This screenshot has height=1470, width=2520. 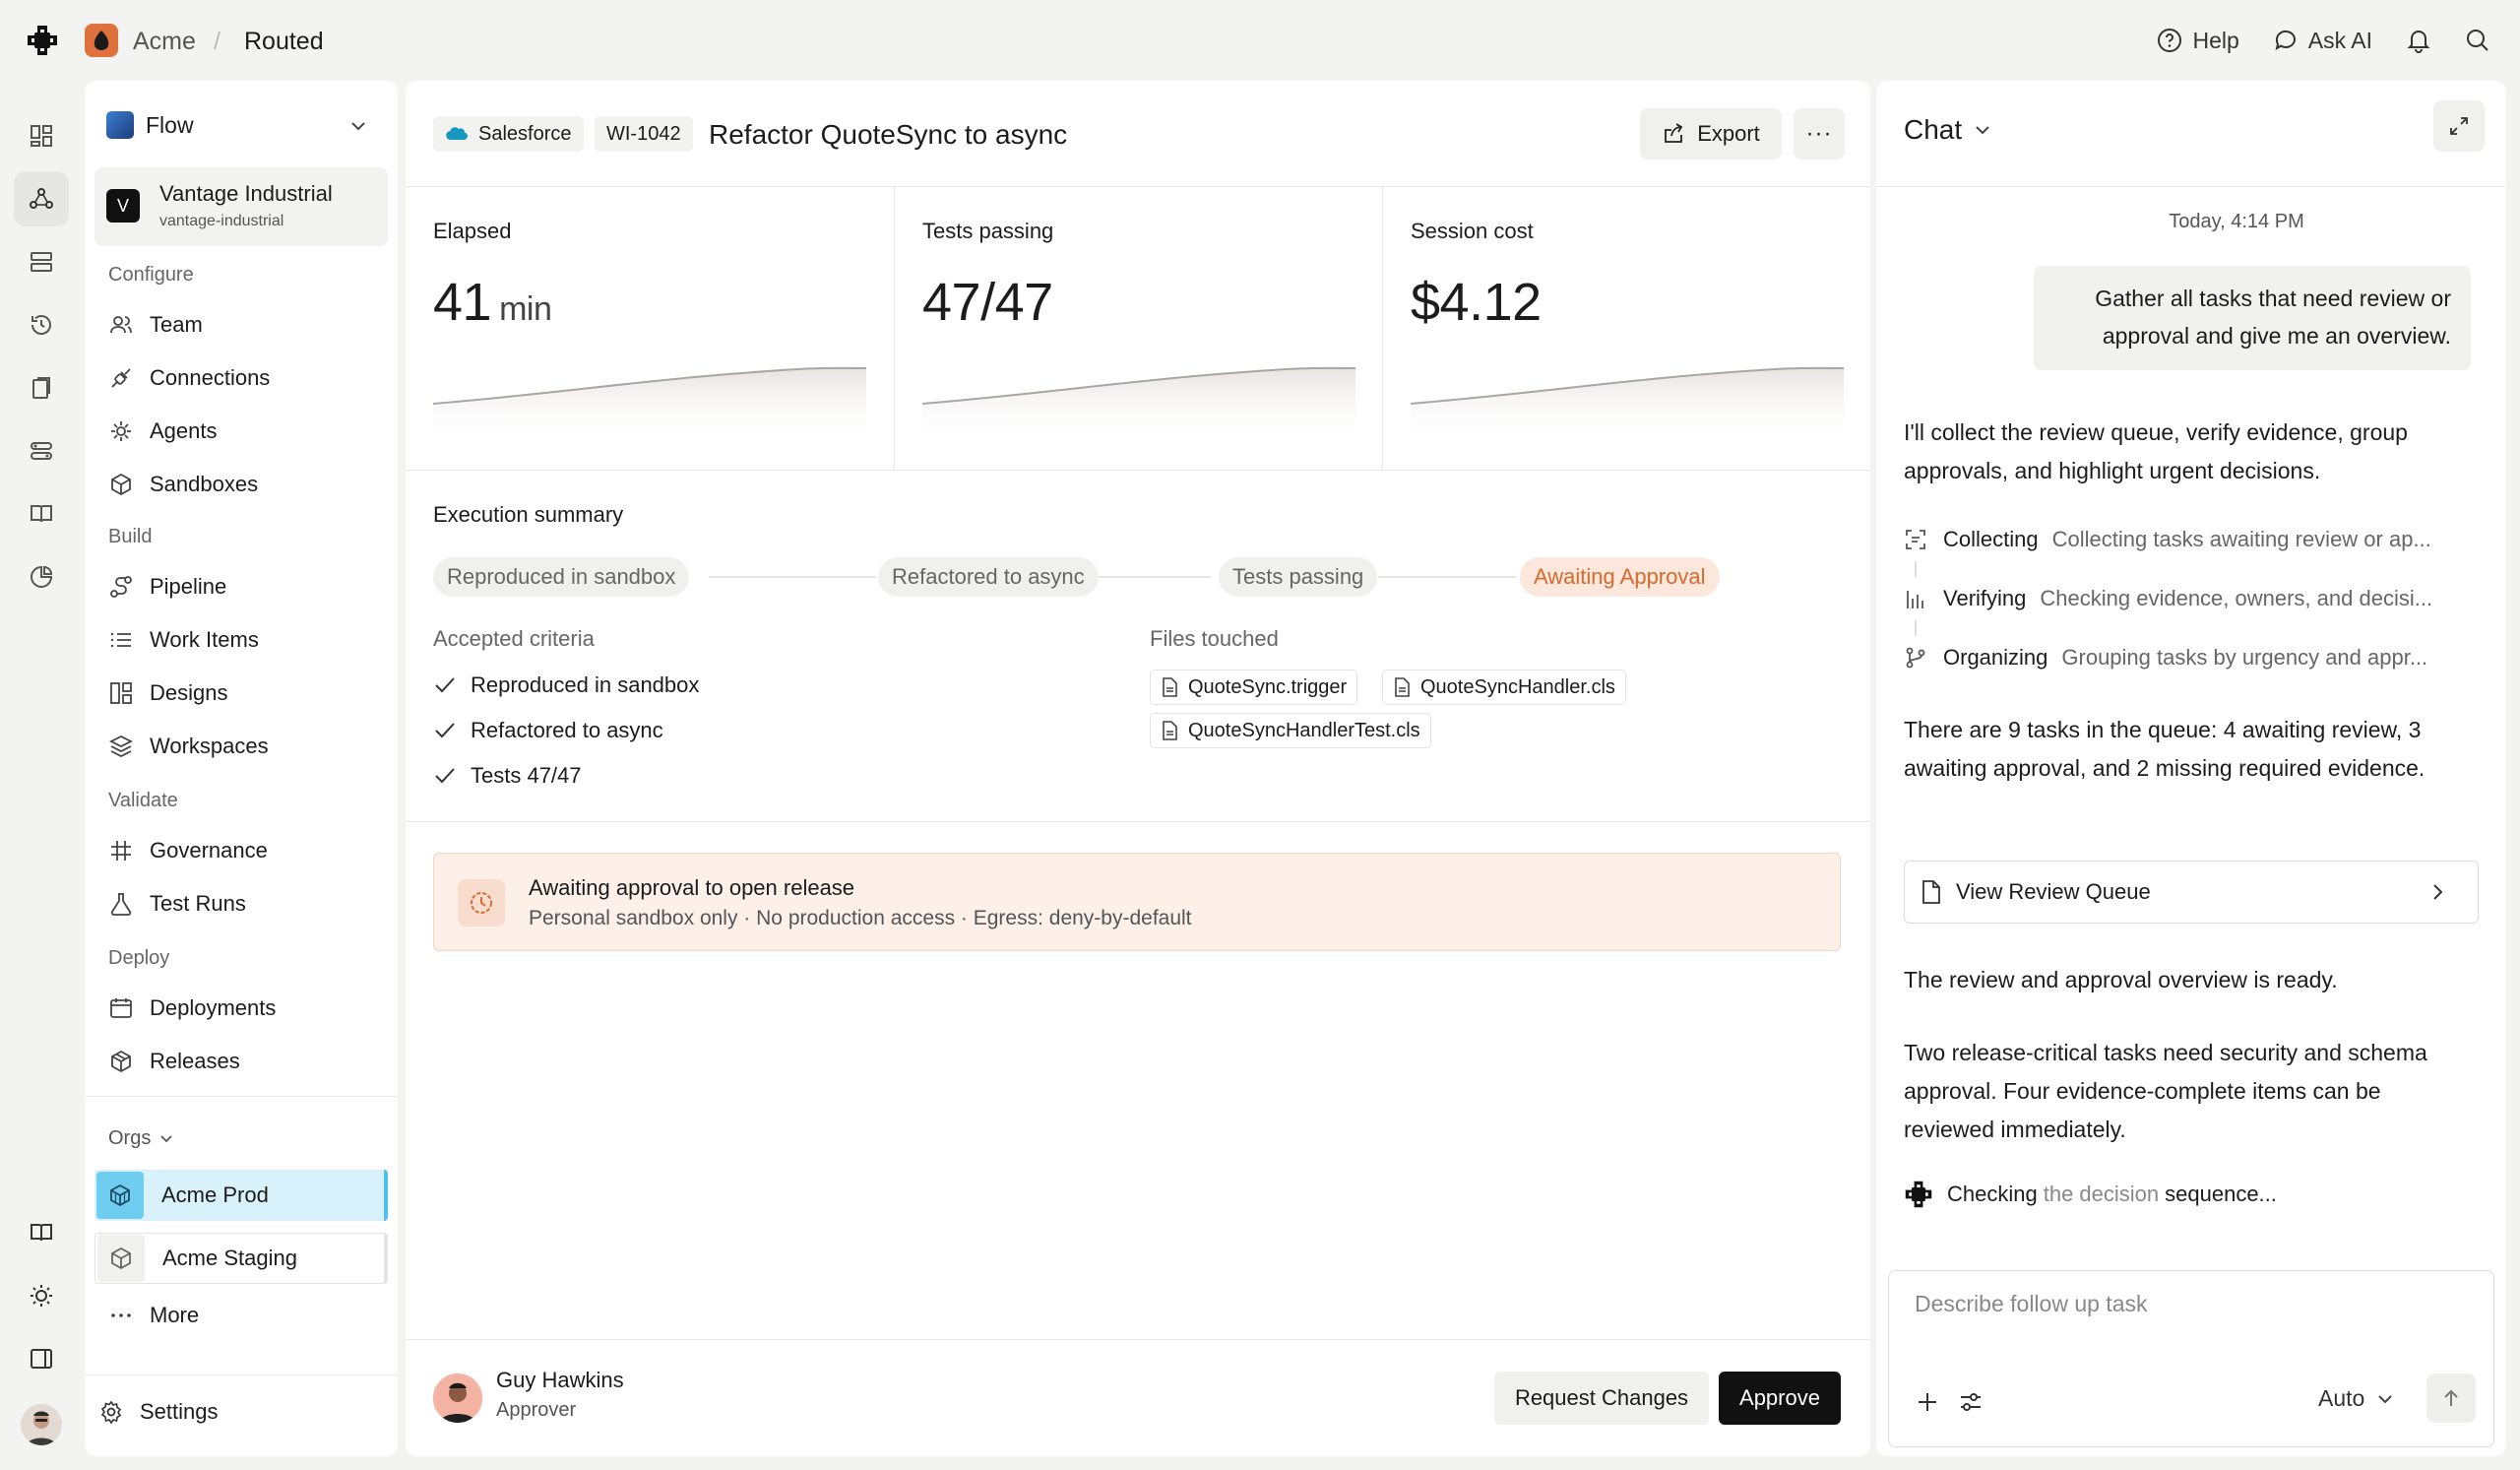 I want to click on sidebar-item-work-items: Work Items, so click(x=246, y=640).